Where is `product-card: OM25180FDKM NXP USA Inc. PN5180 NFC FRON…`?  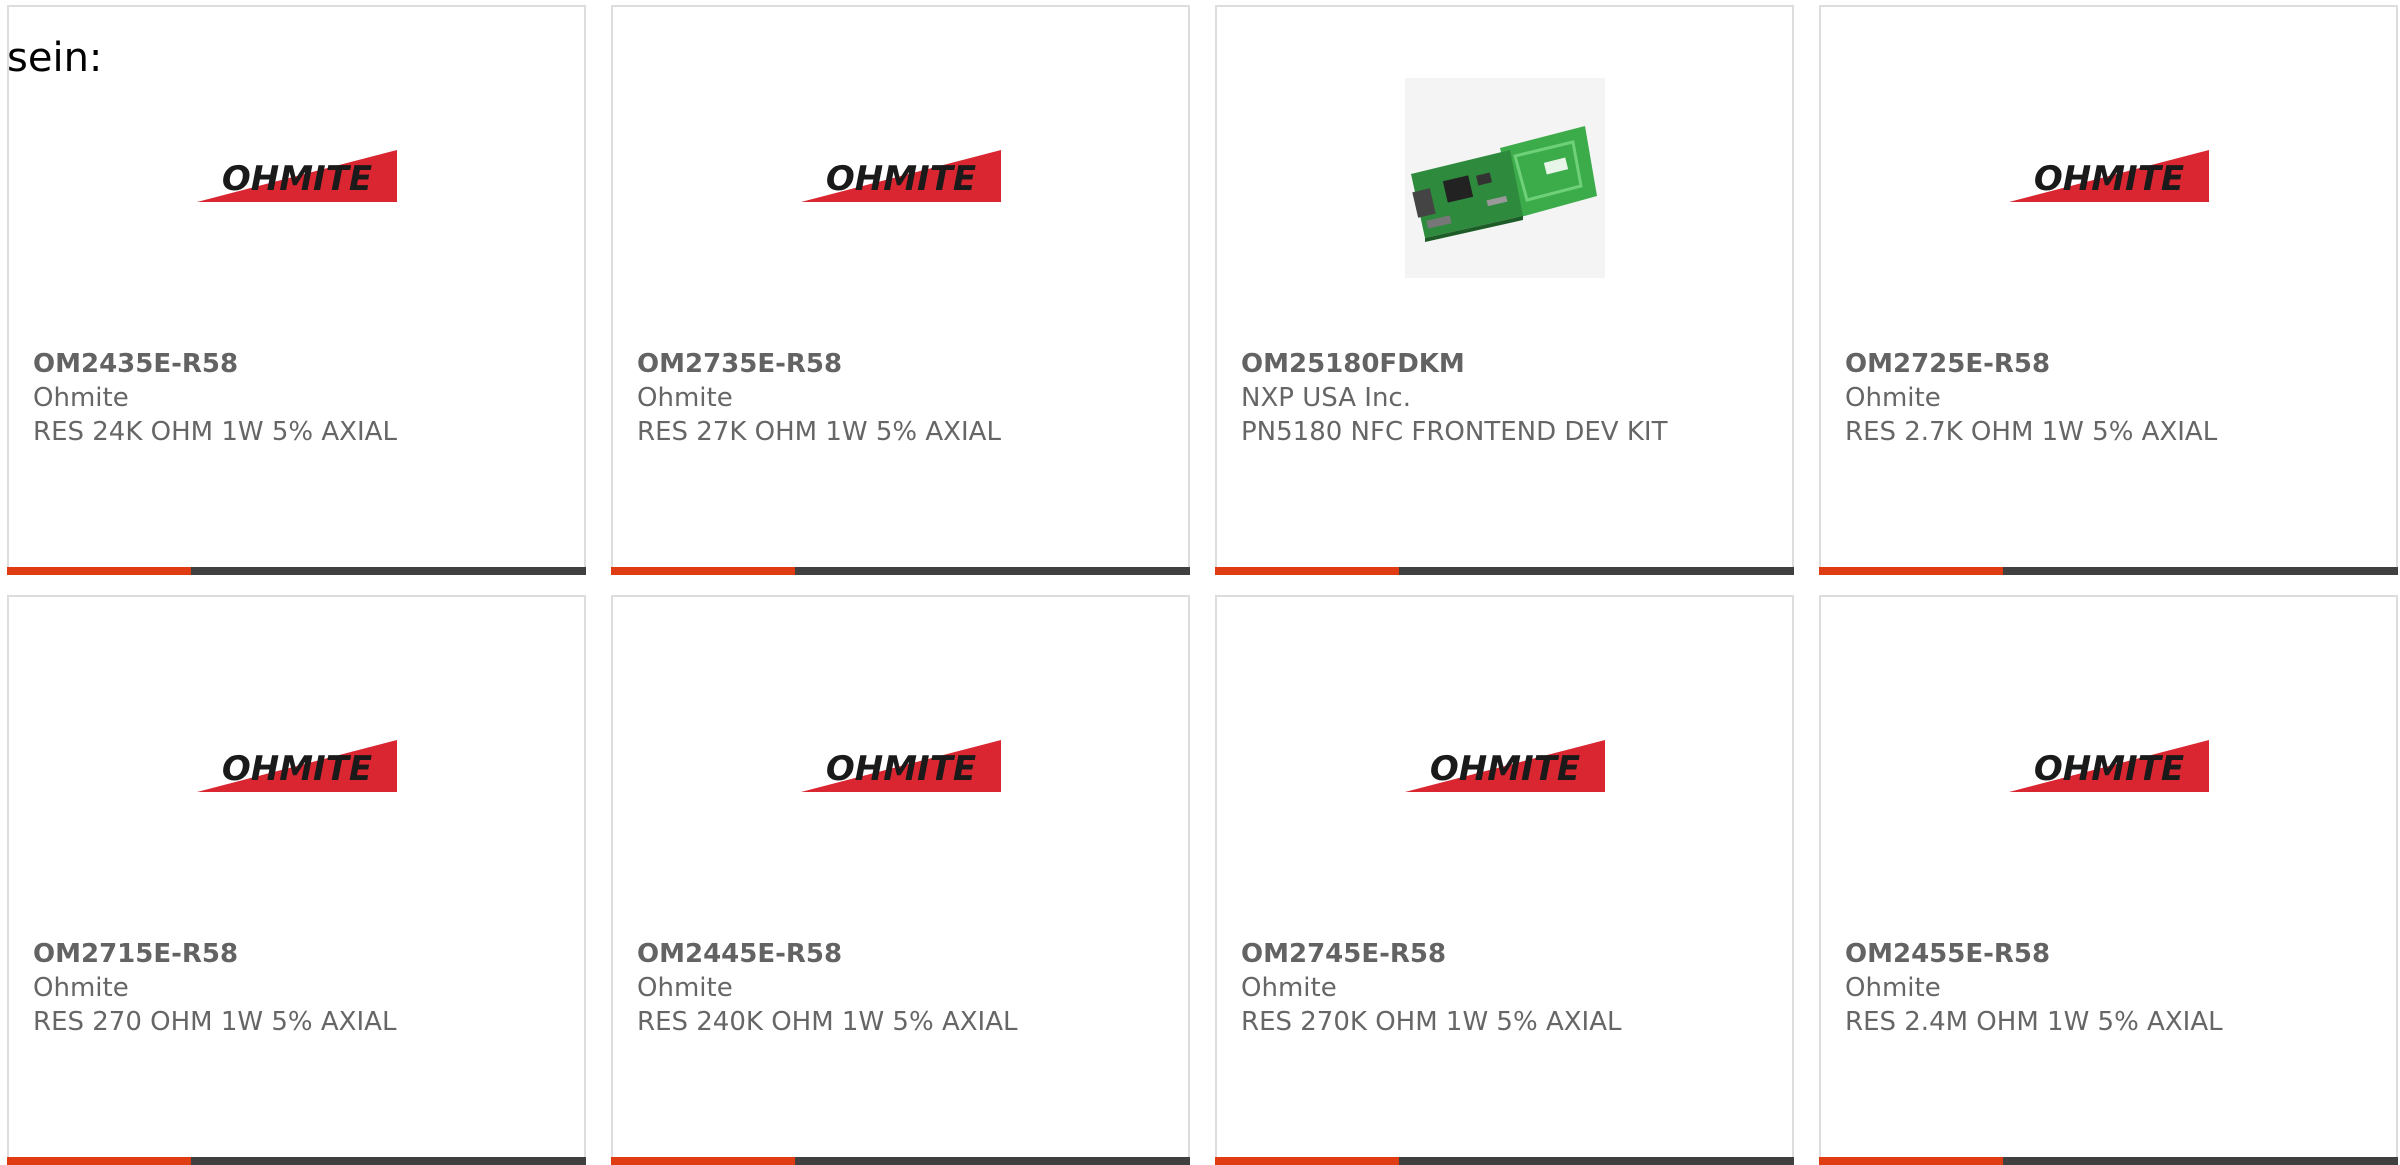 product-card: OM25180FDKM NXP USA Inc. PN5180 NFC FRON… is located at coordinates (1504, 290).